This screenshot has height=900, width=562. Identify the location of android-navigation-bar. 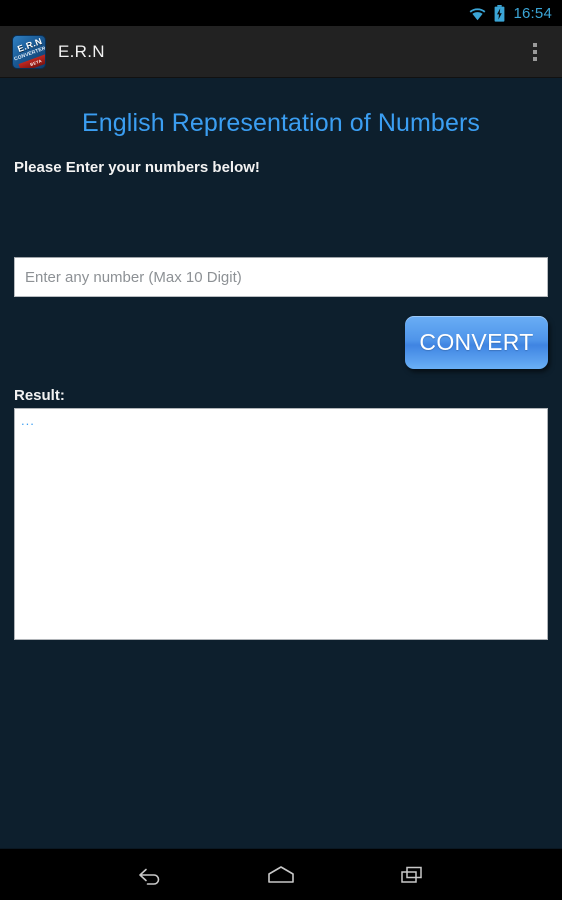
(281, 874).